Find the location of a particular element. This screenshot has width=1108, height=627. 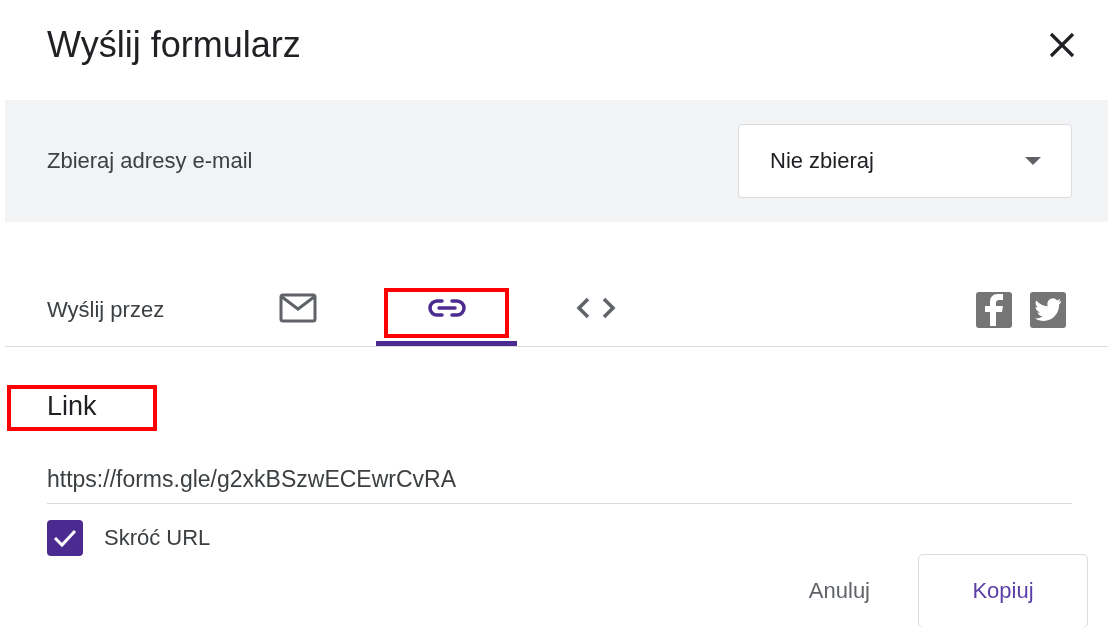

facebook-icon is located at coordinates (994, 310).